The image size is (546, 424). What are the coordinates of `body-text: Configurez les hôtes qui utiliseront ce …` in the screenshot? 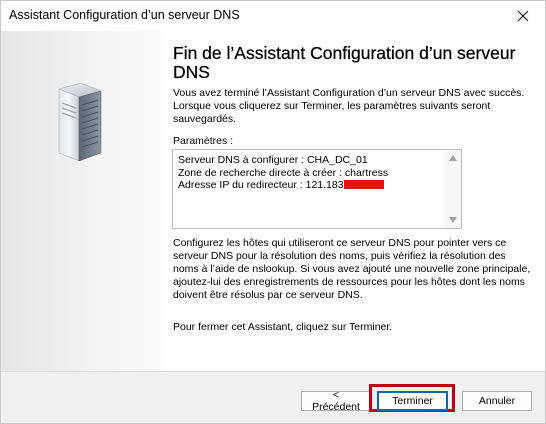 It's located at (352, 269).